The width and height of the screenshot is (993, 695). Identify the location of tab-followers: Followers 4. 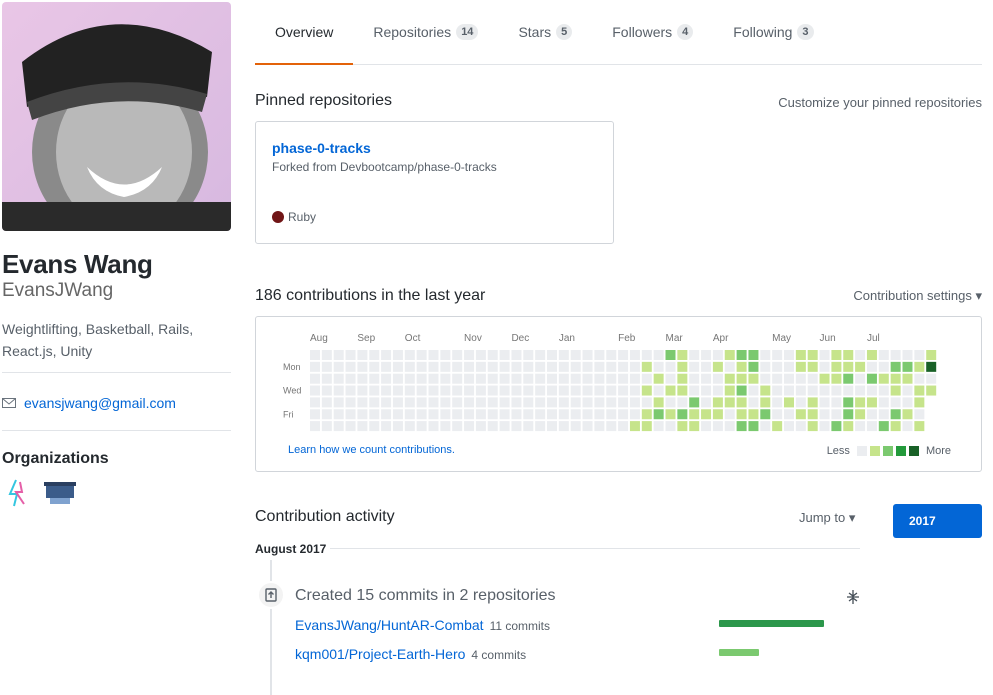
(652, 32).